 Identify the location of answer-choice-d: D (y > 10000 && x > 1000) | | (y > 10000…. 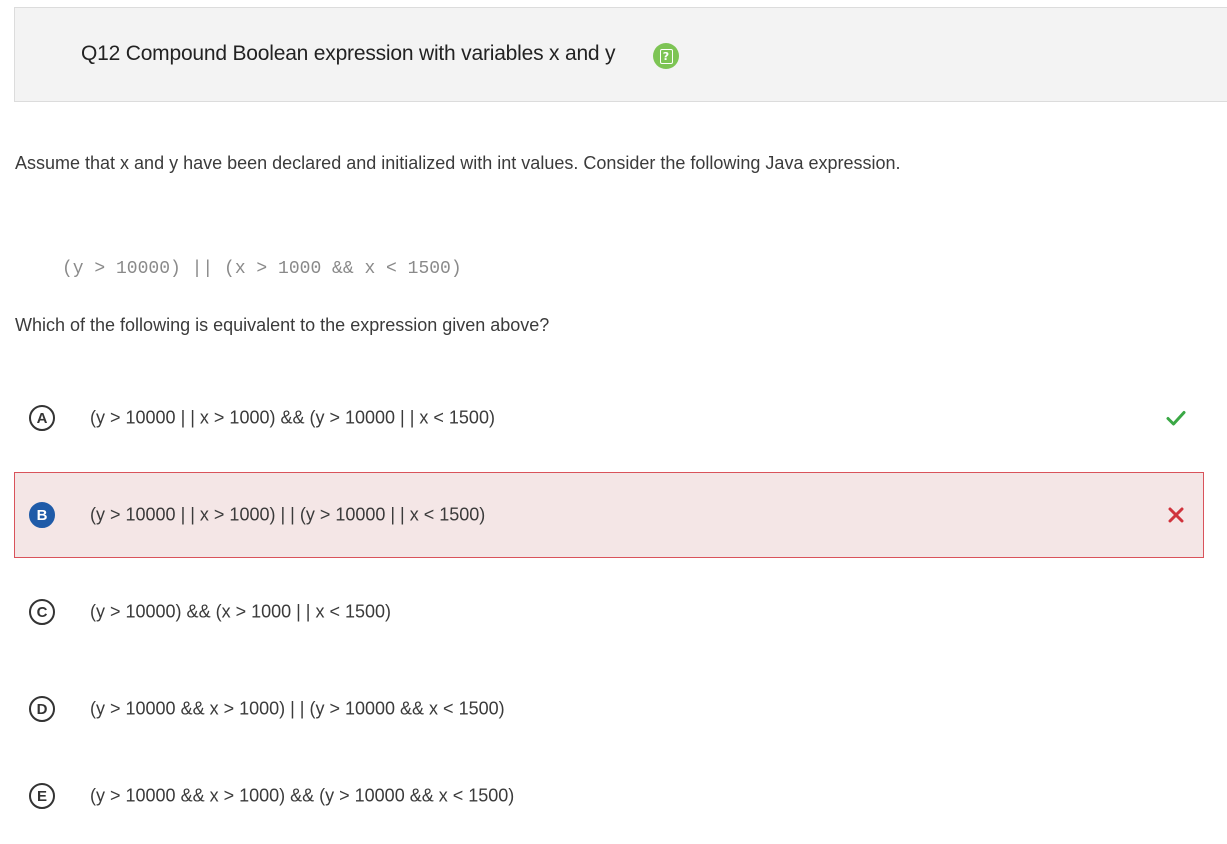
(609, 709).